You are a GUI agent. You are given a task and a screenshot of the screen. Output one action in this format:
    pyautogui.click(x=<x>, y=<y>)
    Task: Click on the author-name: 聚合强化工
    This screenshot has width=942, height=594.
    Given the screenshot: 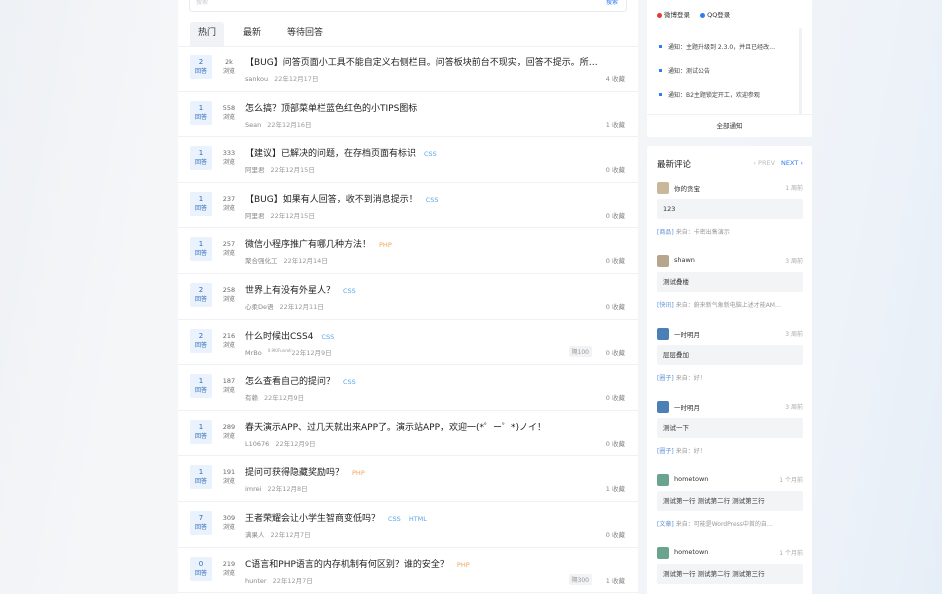 What is the action you would take?
    pyautogui.click(x=261, y=261)
    